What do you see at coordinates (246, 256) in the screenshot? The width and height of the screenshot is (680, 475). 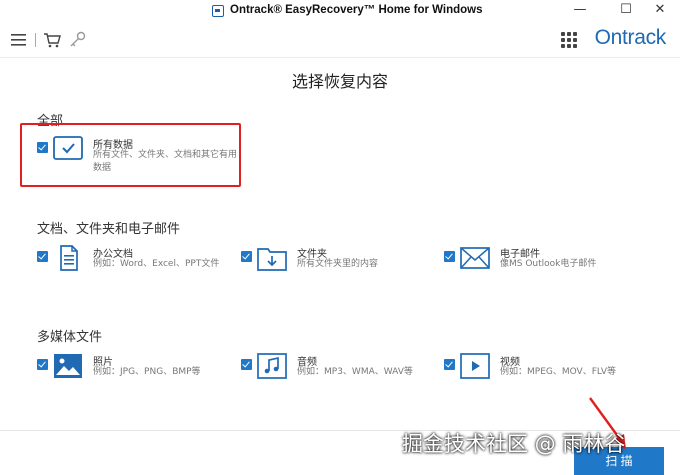 I see `folders-checkbox` at bounding box center [246, 256].